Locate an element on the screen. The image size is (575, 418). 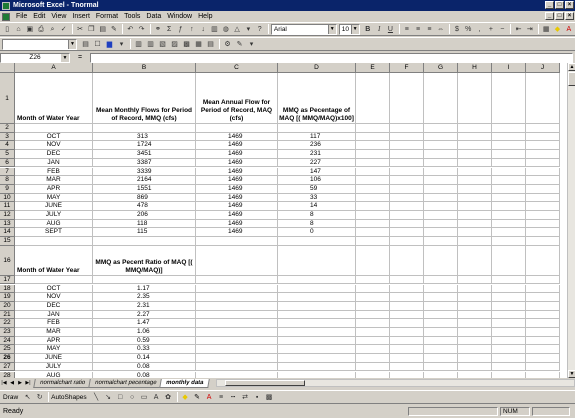
autoshapes-menu: AutoShapes is located at coordinates (68, 397).